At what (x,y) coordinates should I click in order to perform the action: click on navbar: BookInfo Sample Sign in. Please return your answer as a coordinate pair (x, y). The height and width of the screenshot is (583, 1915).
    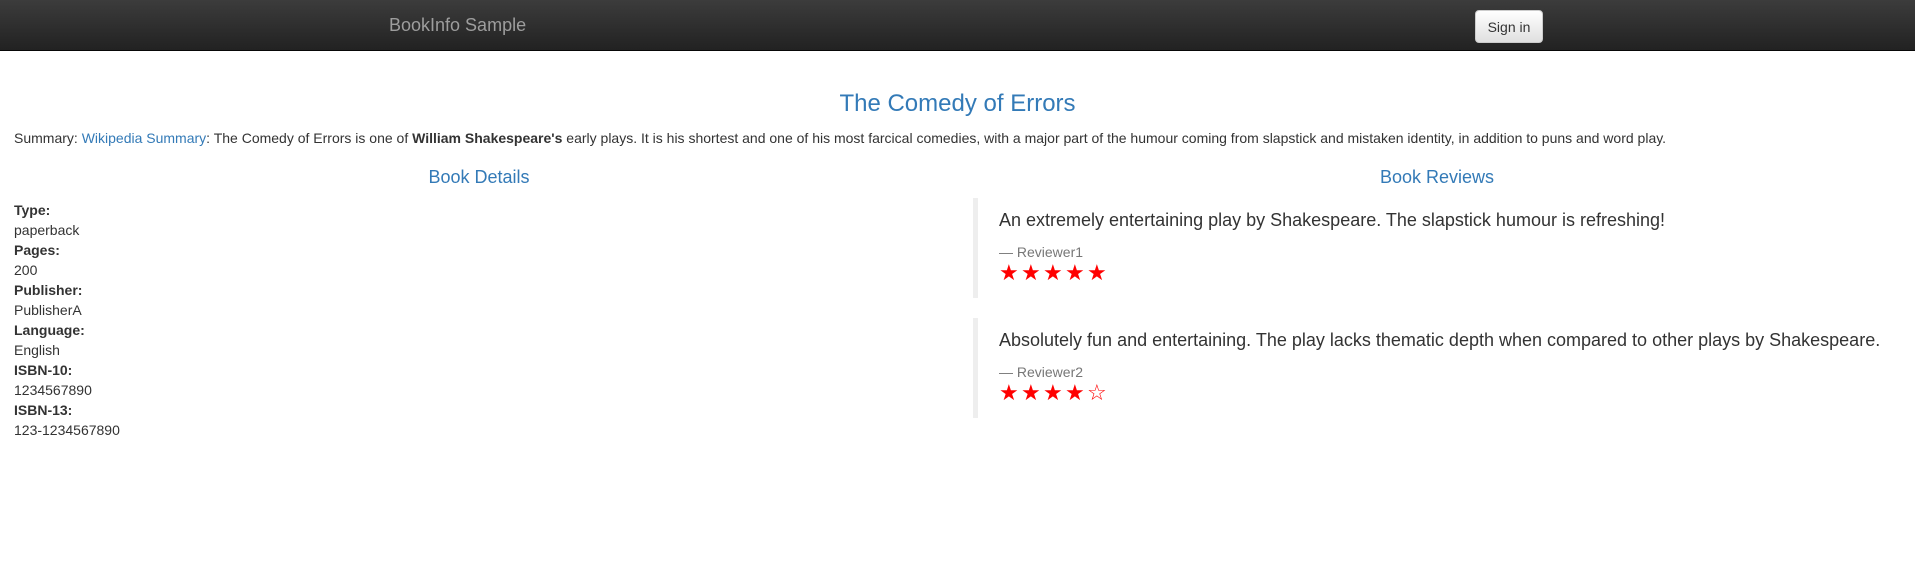
    Looking at the image, I should click on (957, 25).